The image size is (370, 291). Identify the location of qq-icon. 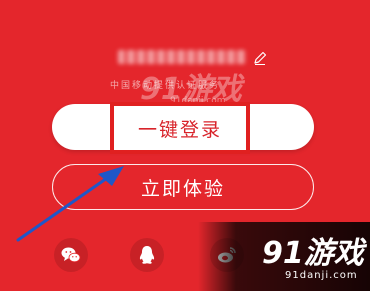
(147, 255).